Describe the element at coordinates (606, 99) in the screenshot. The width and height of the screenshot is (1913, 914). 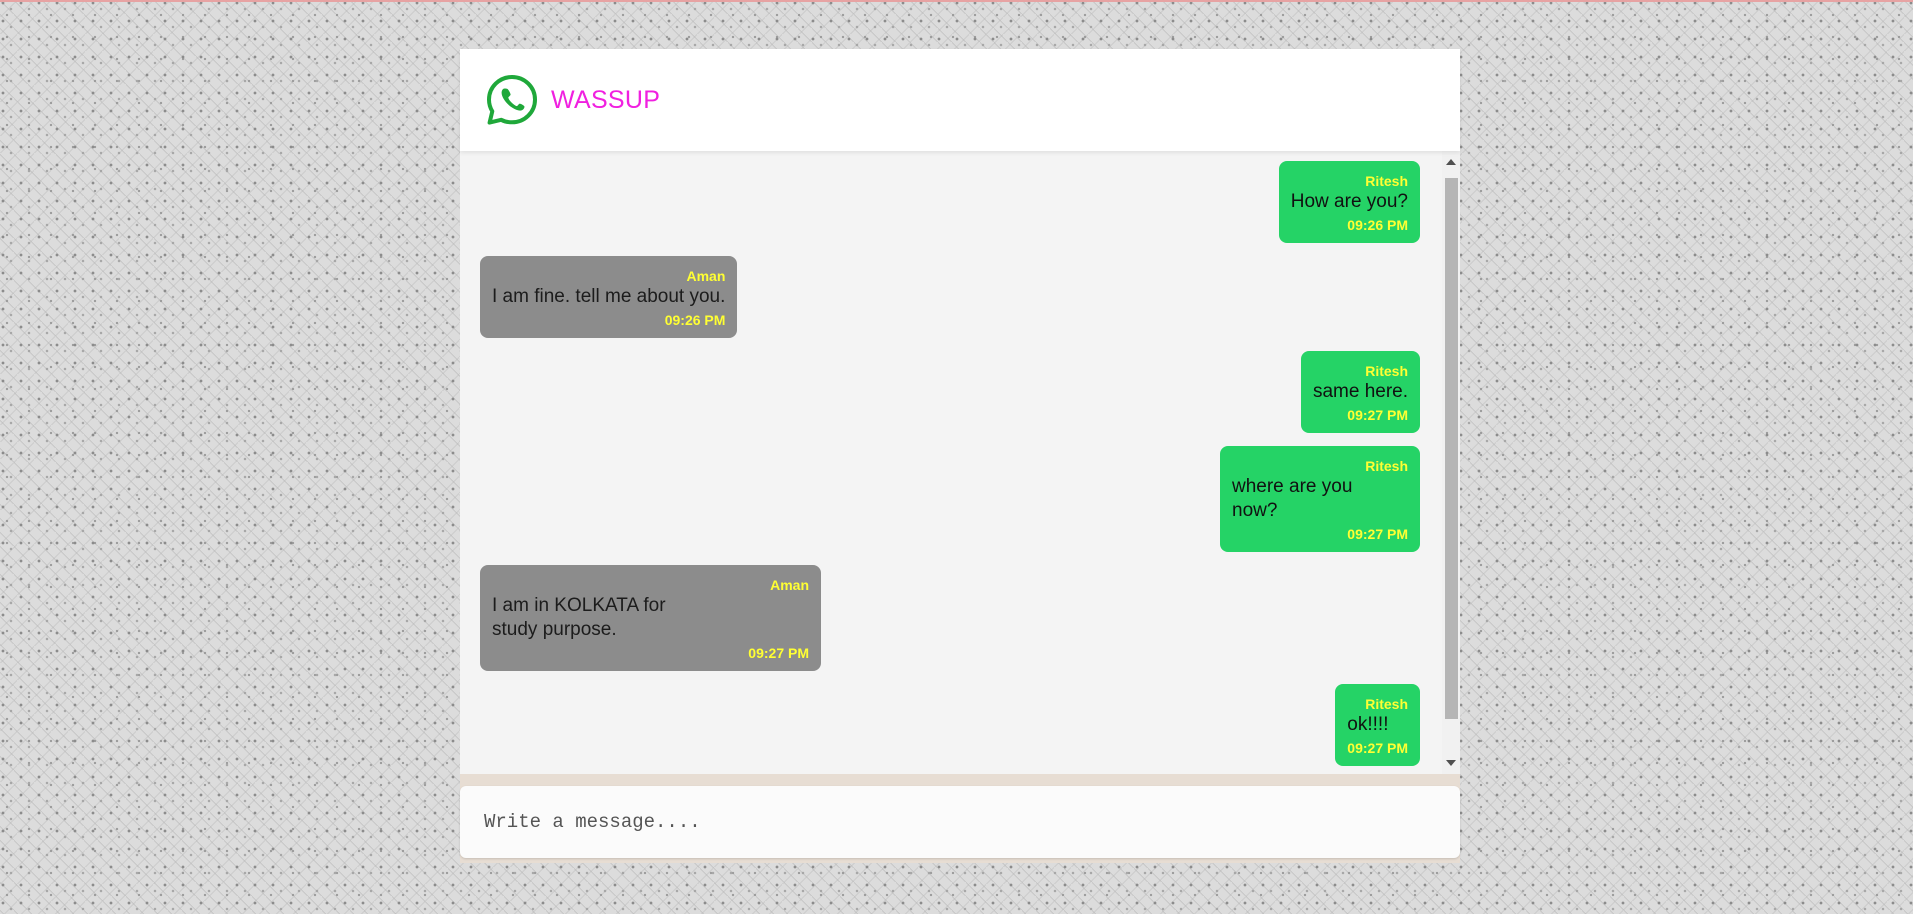
I see `app-title: WASSUP` at that location.